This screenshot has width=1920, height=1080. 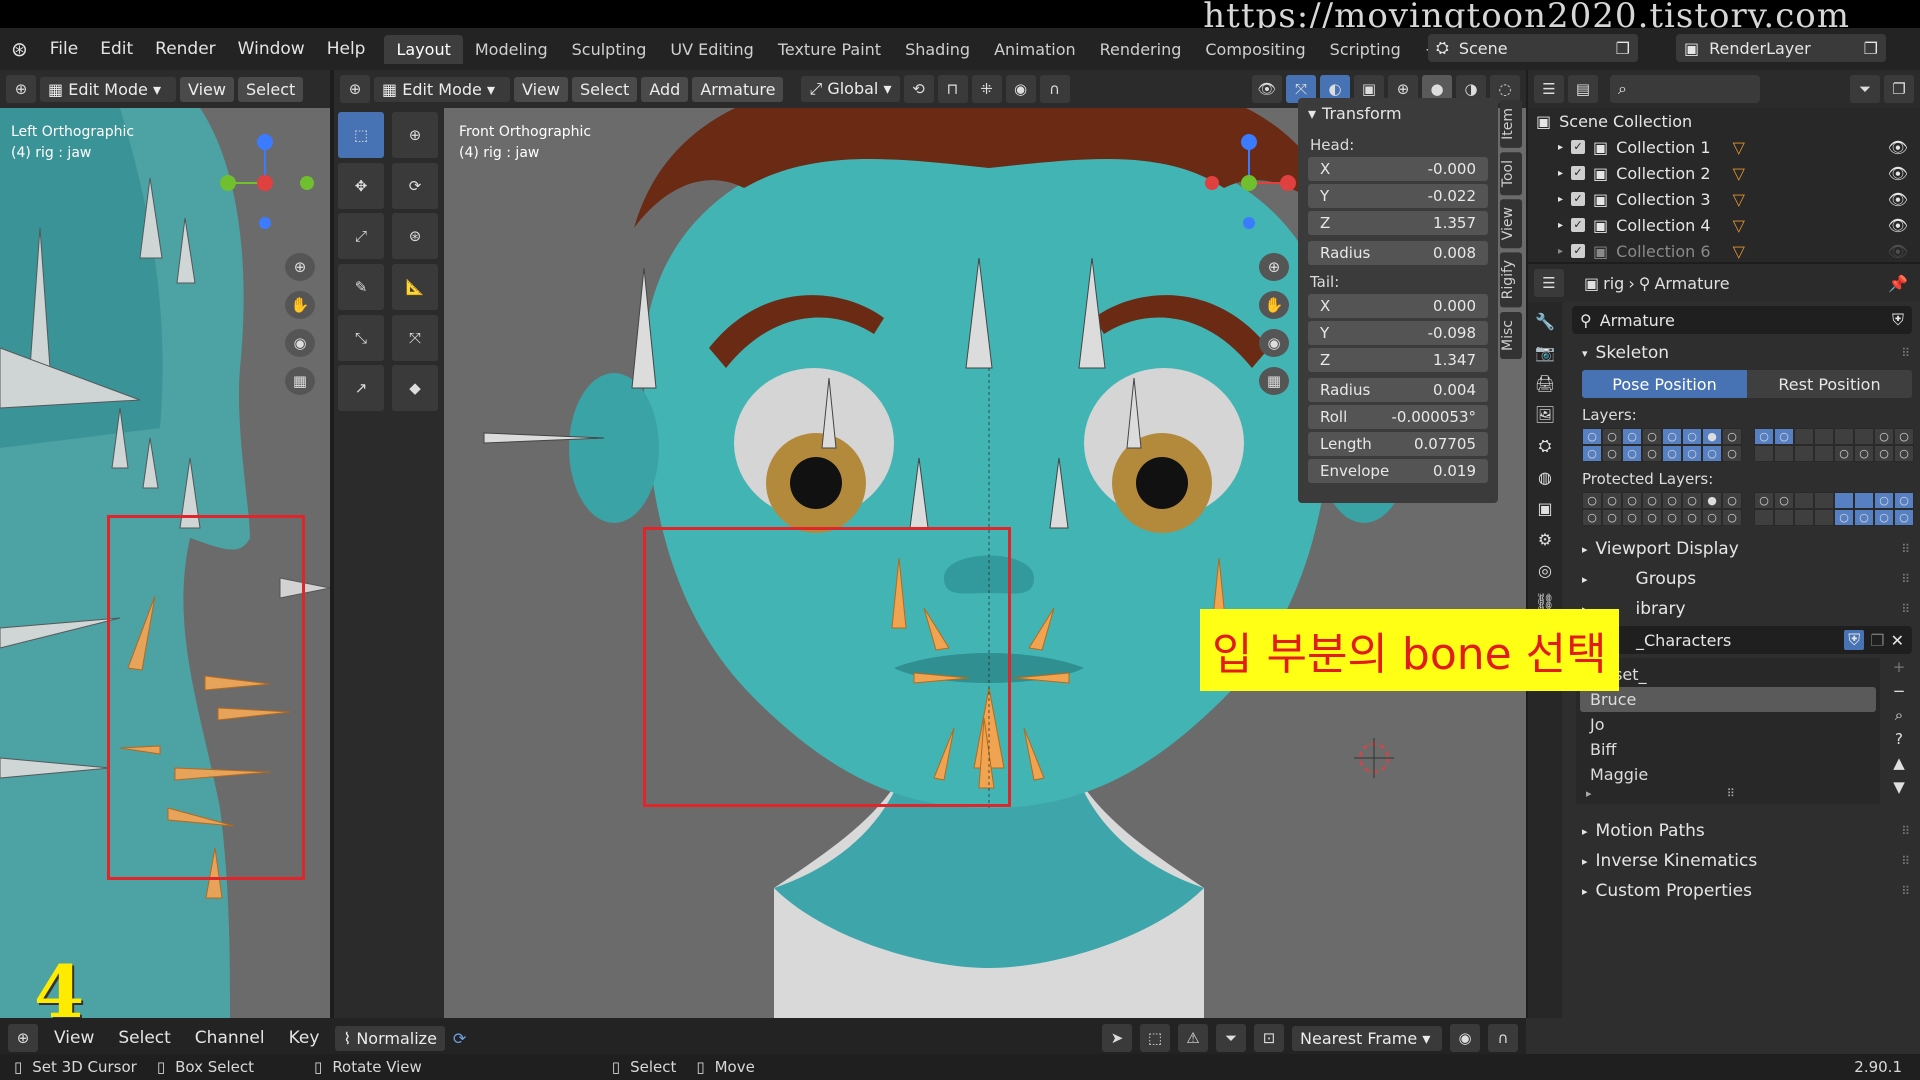 I want to click on main-grid-icon: ▦, so click(x=1274, y=381).